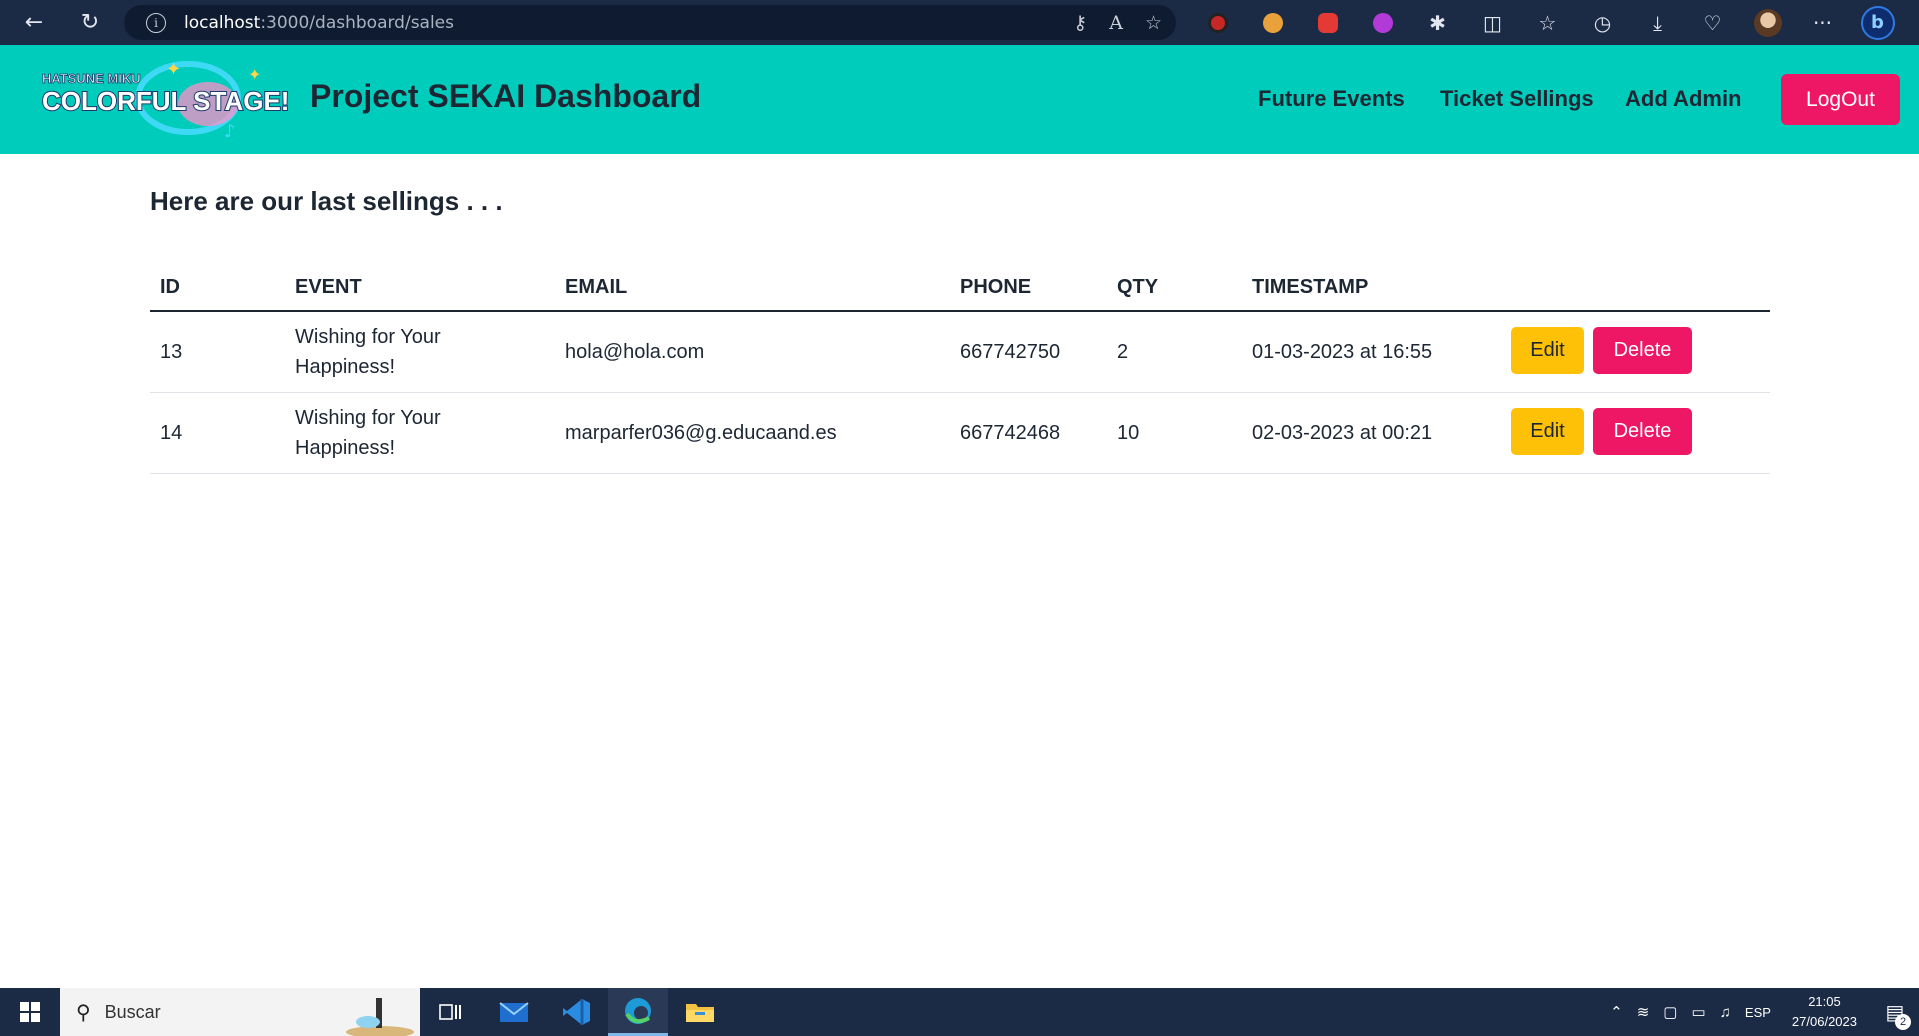 This screenshot has width=1919, height=1036. I want to click on vscode-app-icon, so click(576, 1012).